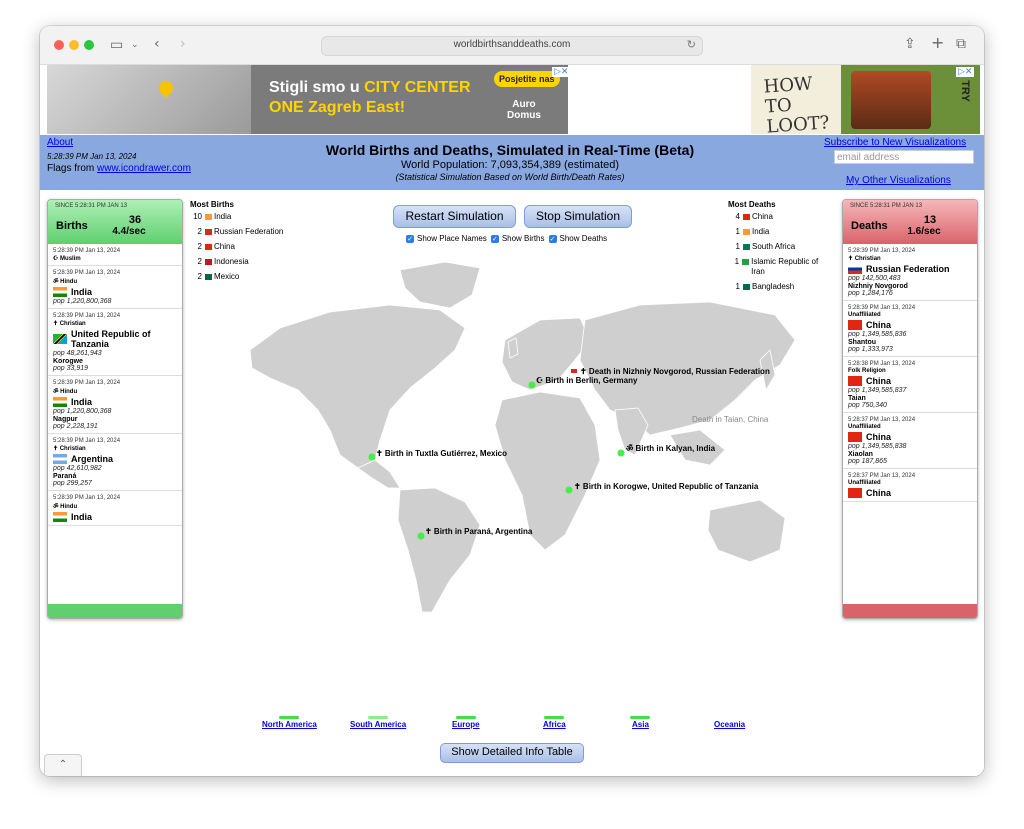 This screenshot has height=829, width=1024. What do you see at coordinates (63, 765) in the screenshot?
I see `chevron-up-icon: ⌃` at bounding box center [63, 765].